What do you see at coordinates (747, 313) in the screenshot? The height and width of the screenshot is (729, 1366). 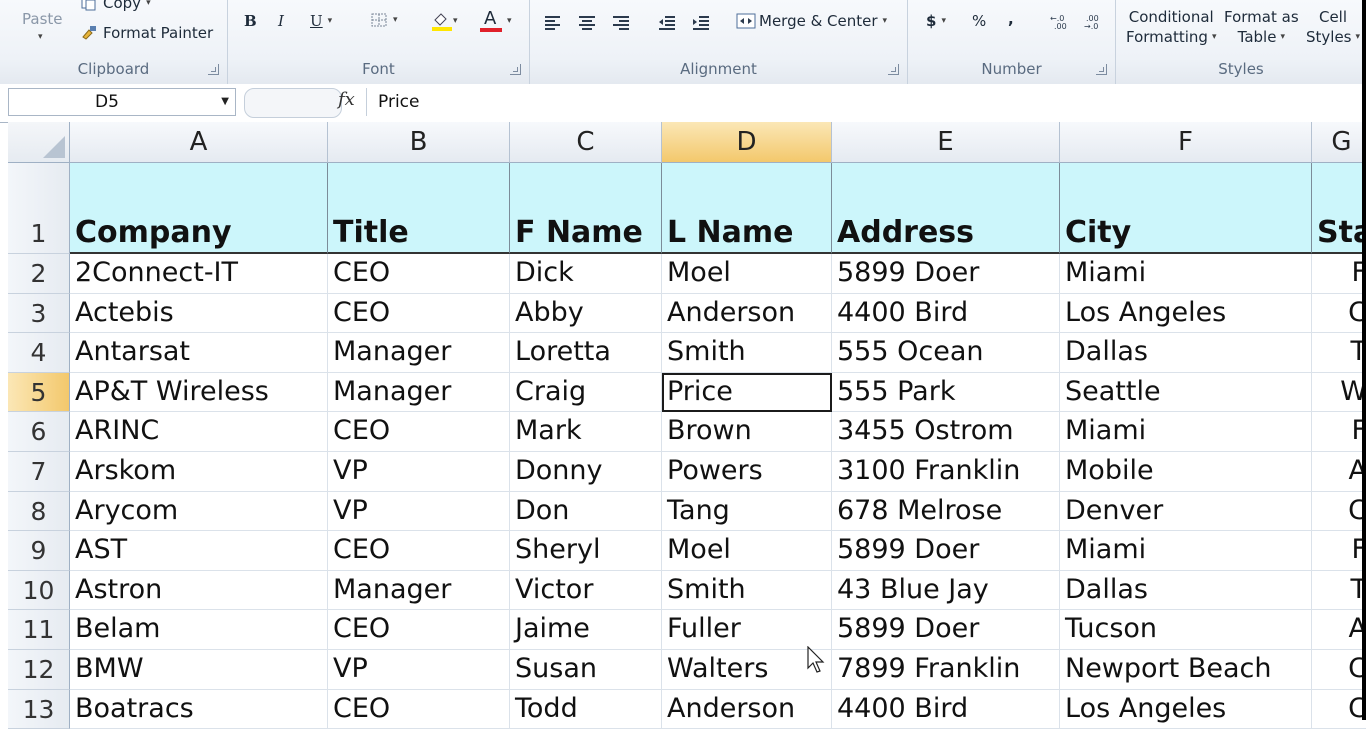 I see `cell-d3: Anderson` at bounding box center [747, 313].